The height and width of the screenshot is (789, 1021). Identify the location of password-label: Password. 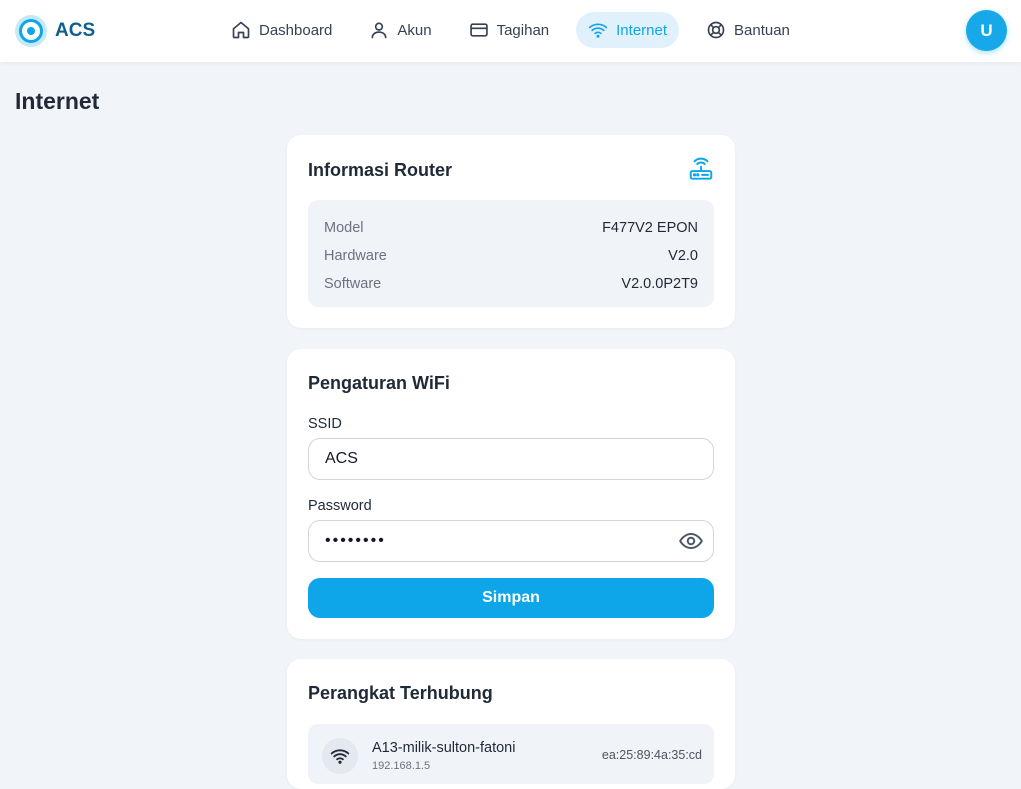
(340, 506).